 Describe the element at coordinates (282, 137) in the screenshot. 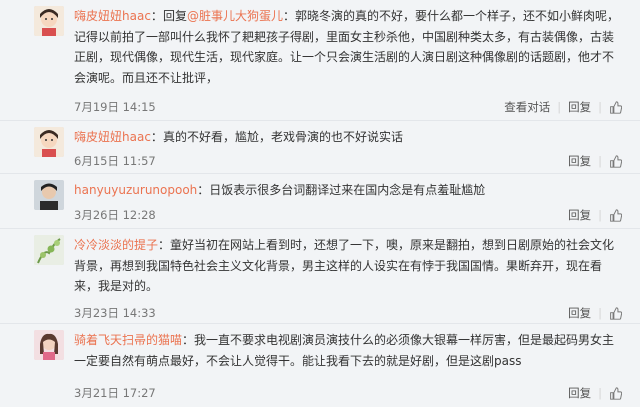

I see `comment-text: 真的不好看，尴尬，老戏骨演的也不好说实话` at that location.